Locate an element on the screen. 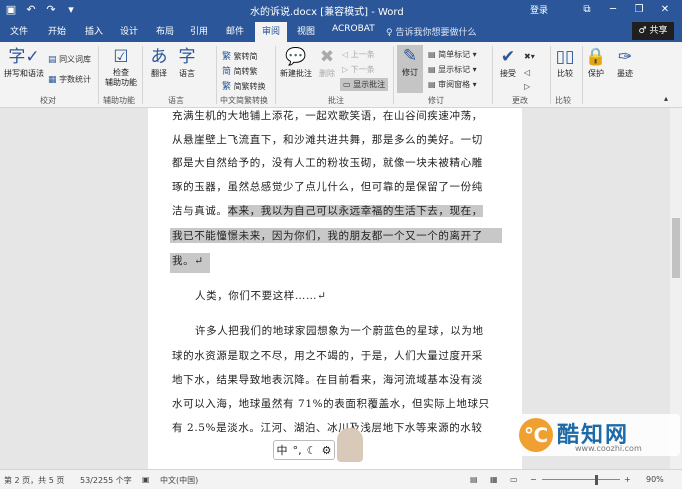 The image size is (682, 489). next-comment-button: ▷ 下一条 is located at coordinates (358, 69).